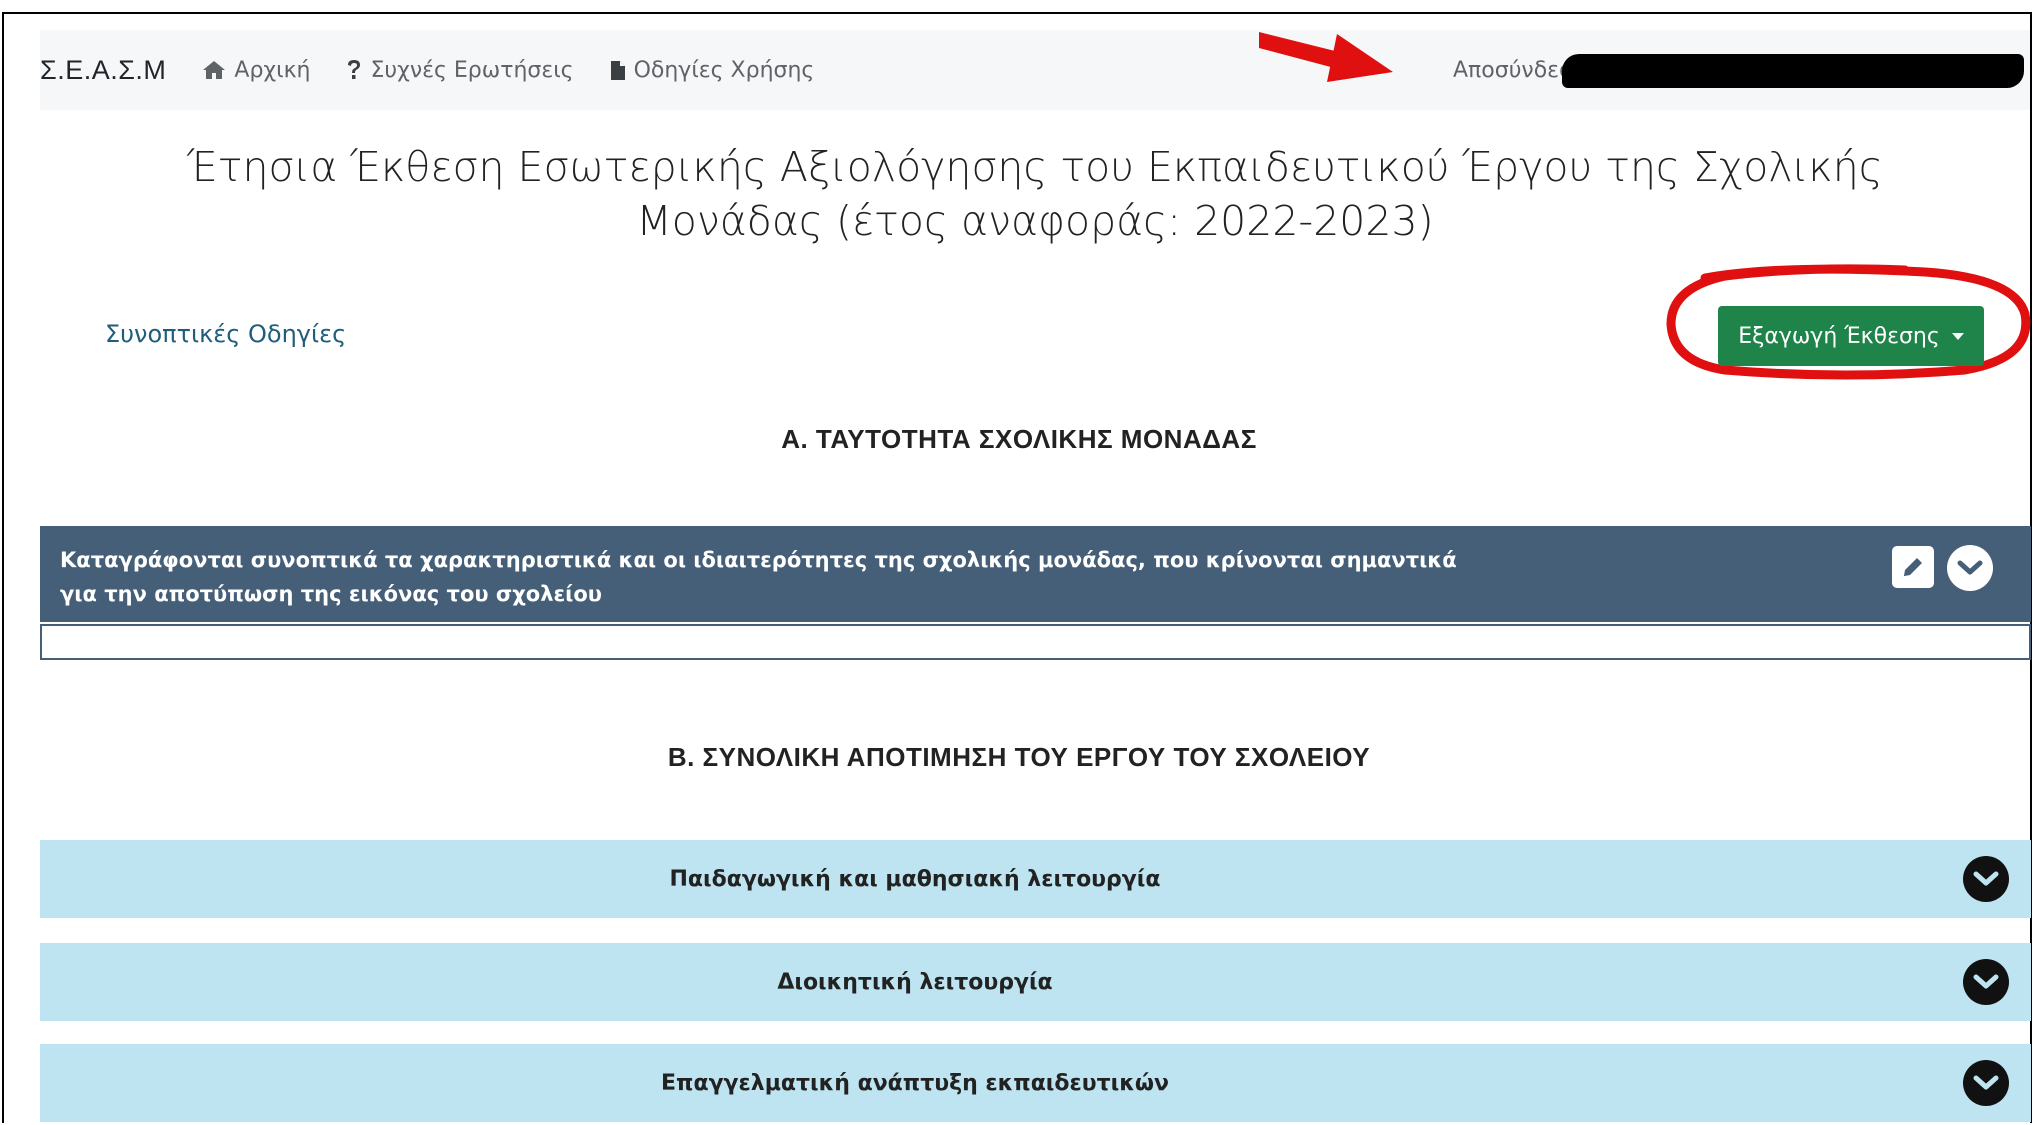 The height and width of the screenshot is (1125, 2038). I want to click on nav-link-user-guide-label: Οδηγίες Χρήσης, so click(724, 70).